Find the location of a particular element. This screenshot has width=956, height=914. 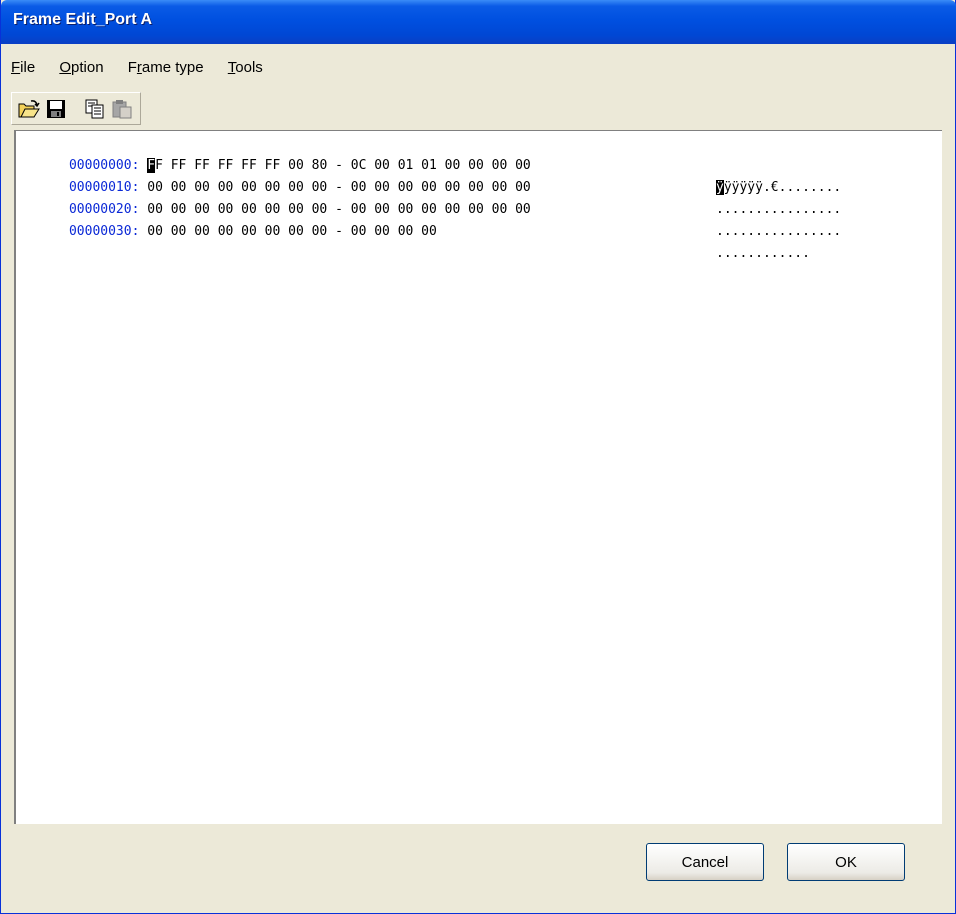

row-hex: 00 00 00 00 00 00 00 00 - 00 00 00 00 is located at coordinates (292, 231).